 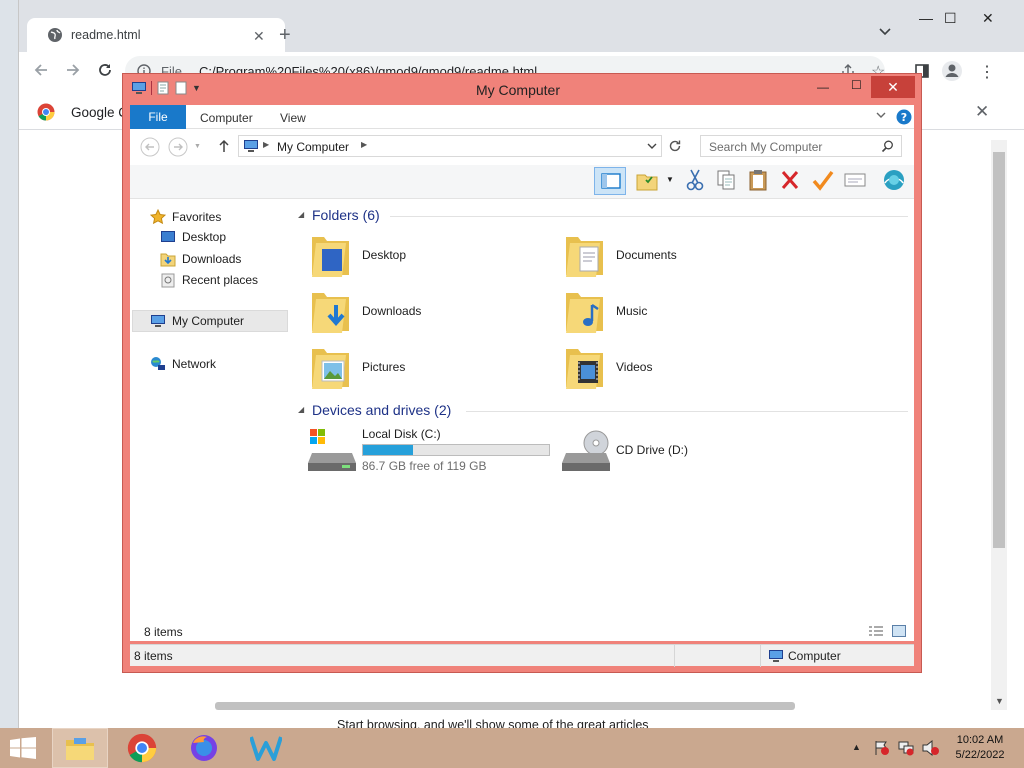 I want to click on clock-time: 10:02 AM, so click(x=980, y=740).